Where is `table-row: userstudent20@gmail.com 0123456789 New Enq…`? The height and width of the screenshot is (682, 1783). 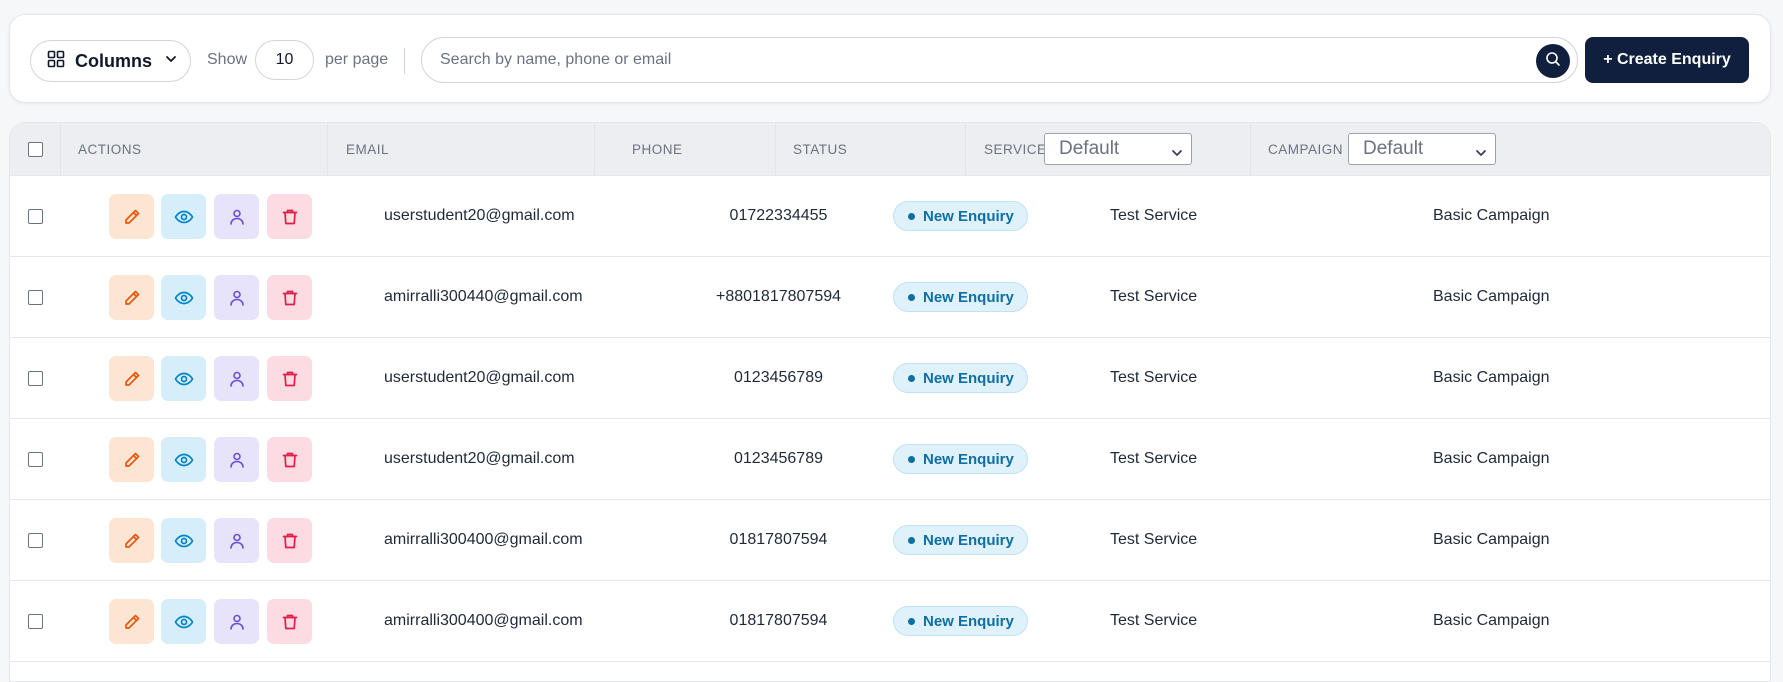 table-row: userstudent20@gmail.com 0123456789 New Enq… is located at coordinates (890, 459).